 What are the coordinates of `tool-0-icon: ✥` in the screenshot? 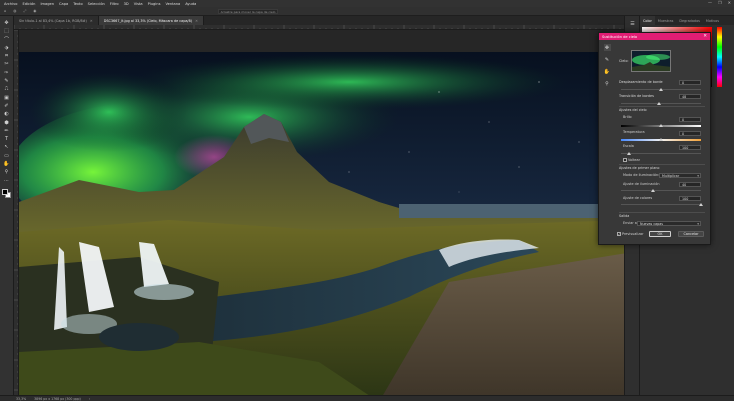 It's located at (7, 23).